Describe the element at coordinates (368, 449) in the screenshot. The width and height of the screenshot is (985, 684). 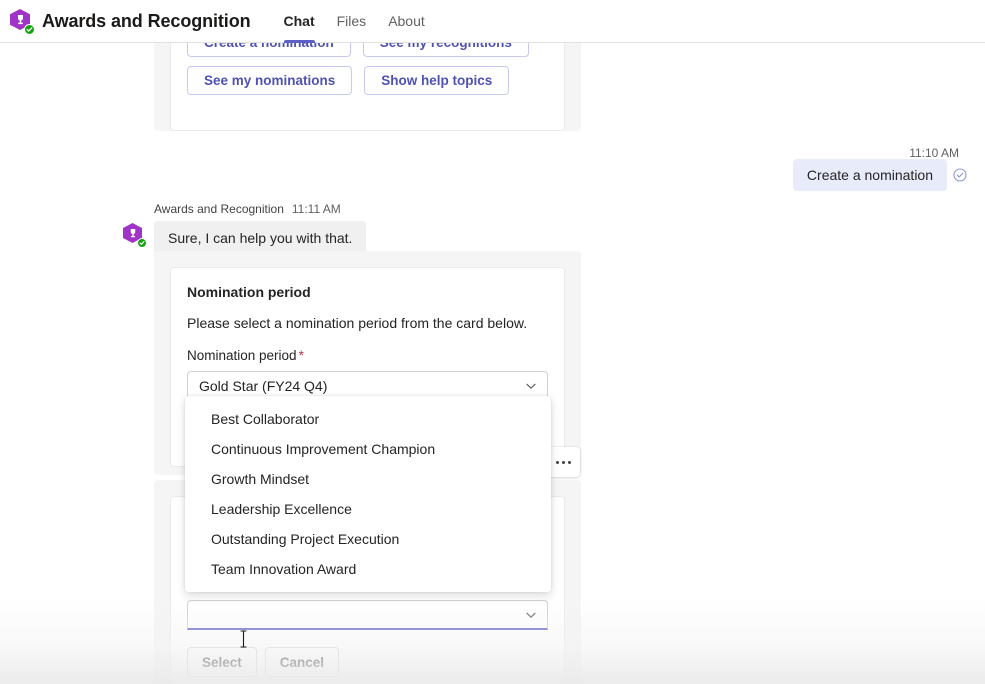
I see `dropdown-option-continuous-improvement-champion: Continuous Improvement Champion` at that location.